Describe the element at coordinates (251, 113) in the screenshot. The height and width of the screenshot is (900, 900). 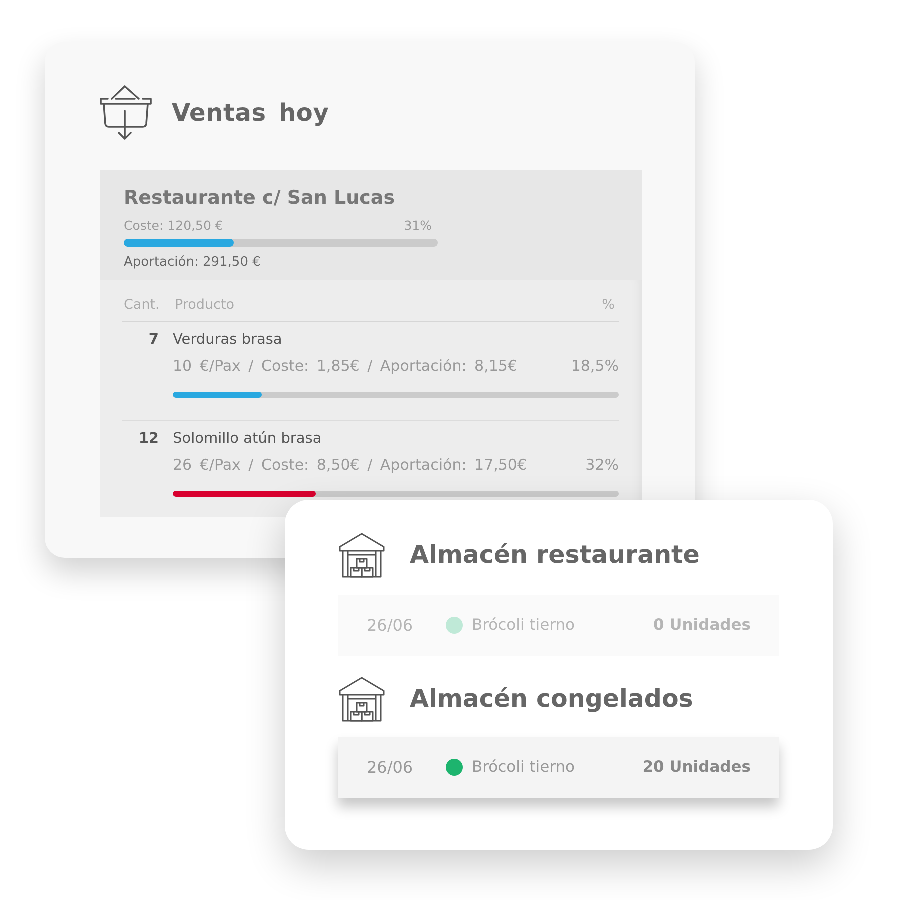
I see `card-title: Ventas hoy` at that location.